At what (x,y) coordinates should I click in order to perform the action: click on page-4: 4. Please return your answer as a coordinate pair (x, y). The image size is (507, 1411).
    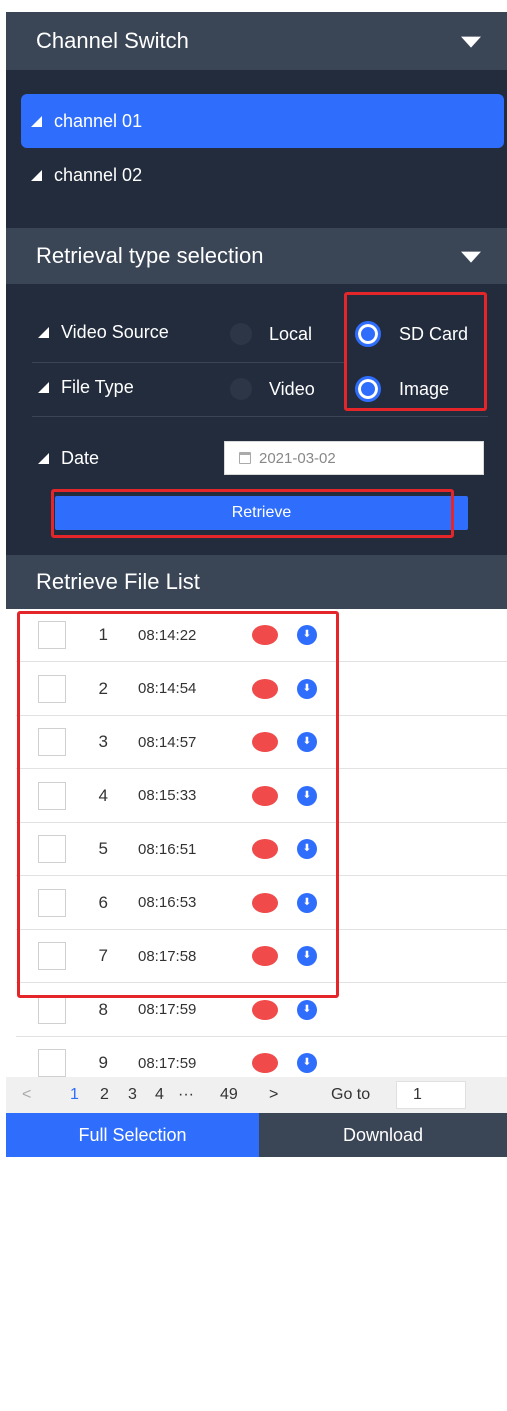
    Looking at the image, I should click on (159, 1095).